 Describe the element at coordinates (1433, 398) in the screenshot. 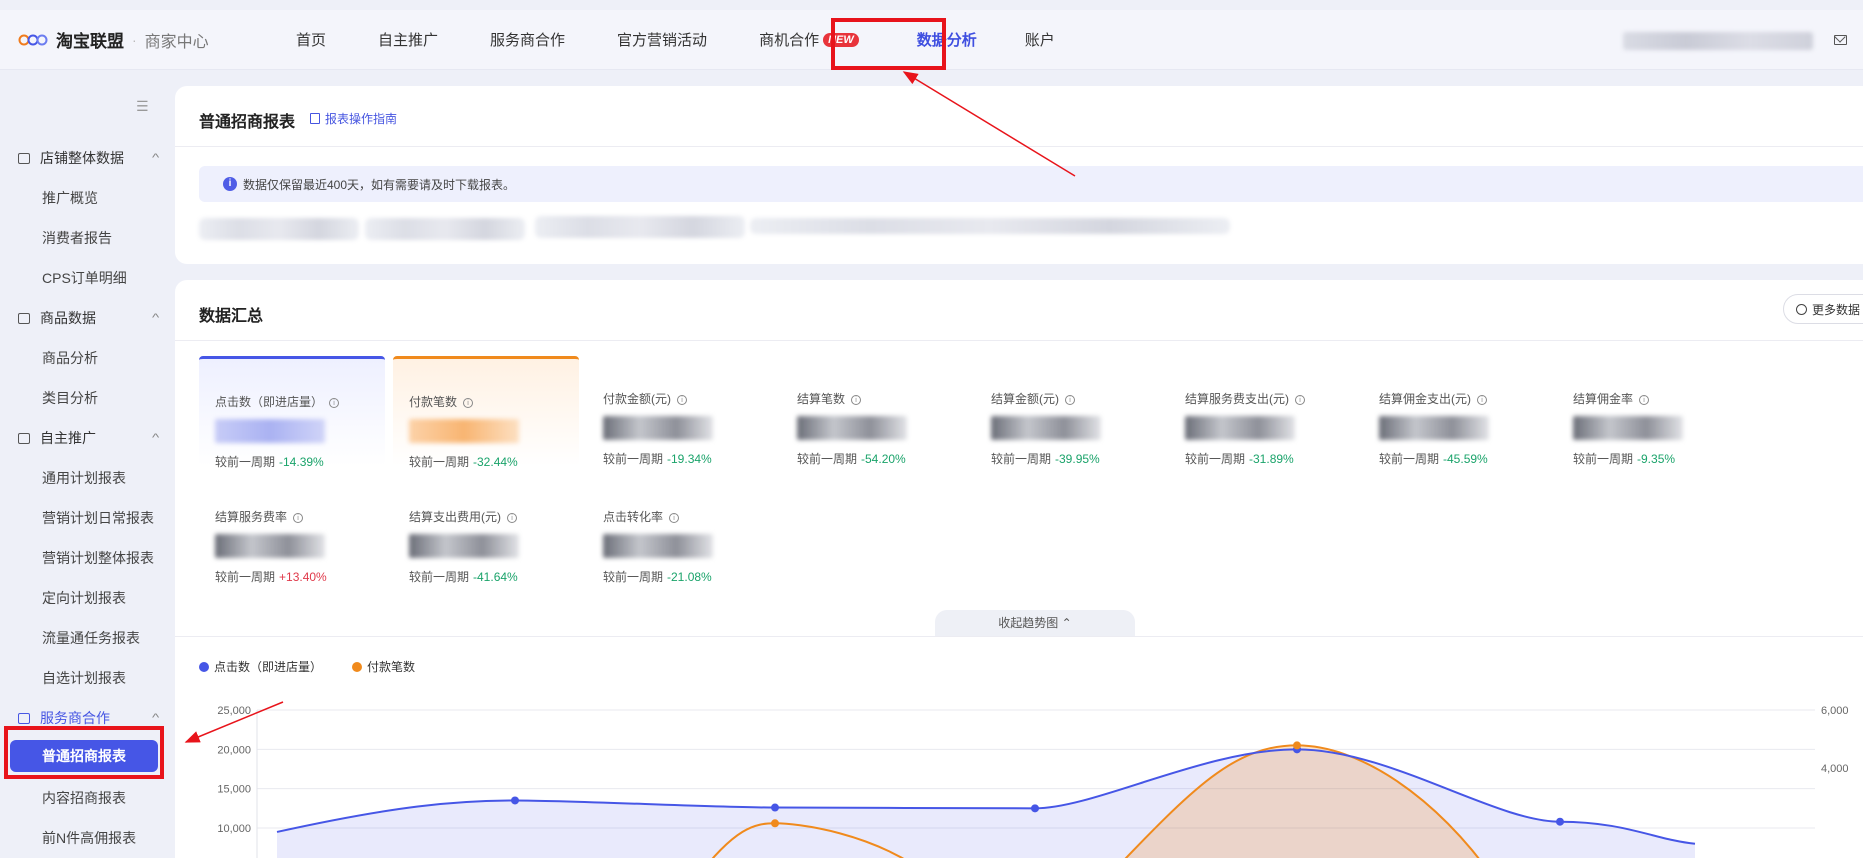

I see `metric-label: 结算佣金支出(元) i` at that location.